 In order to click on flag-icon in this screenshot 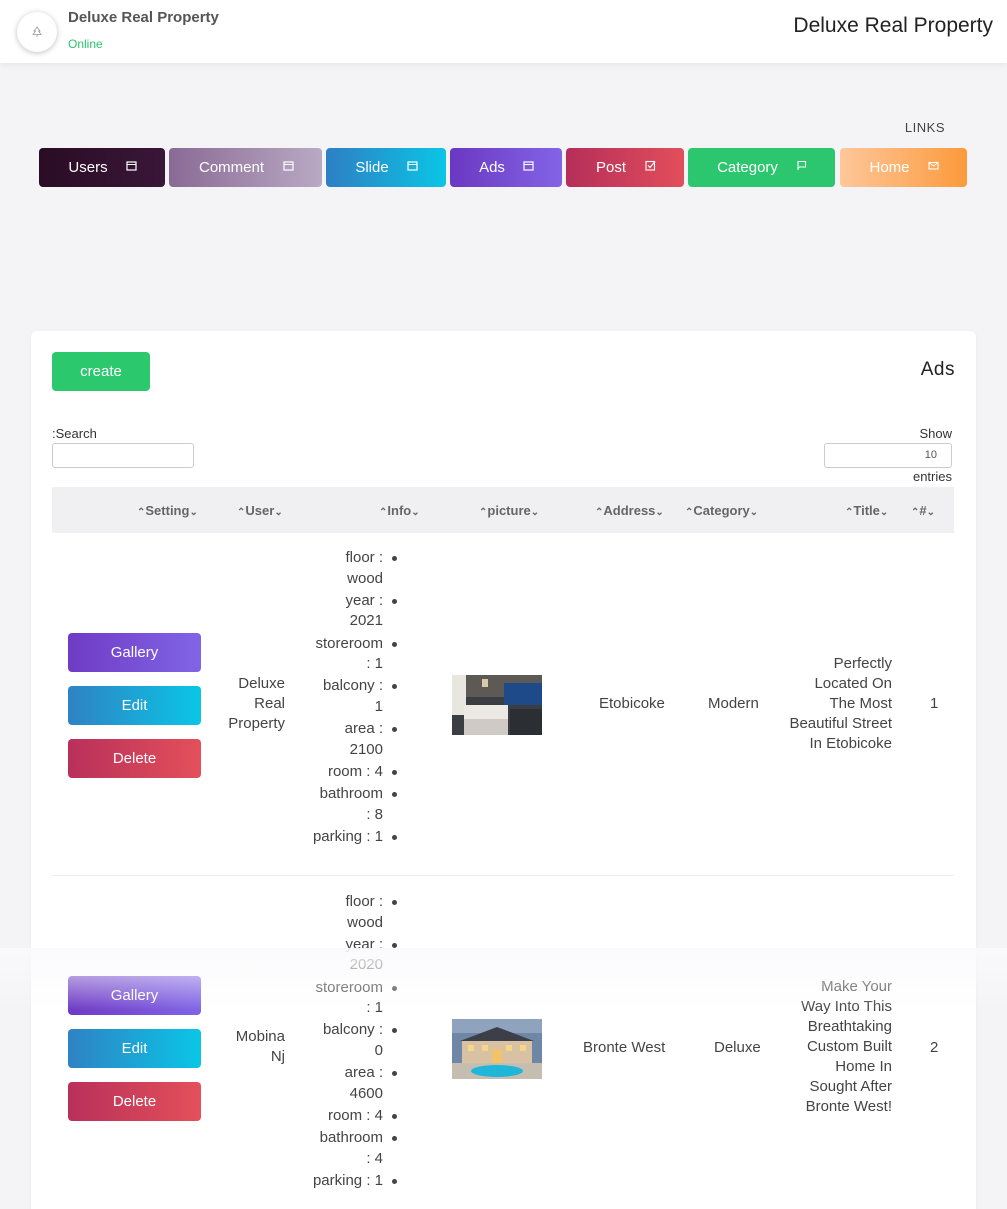, I will do `click(801, 165)`.